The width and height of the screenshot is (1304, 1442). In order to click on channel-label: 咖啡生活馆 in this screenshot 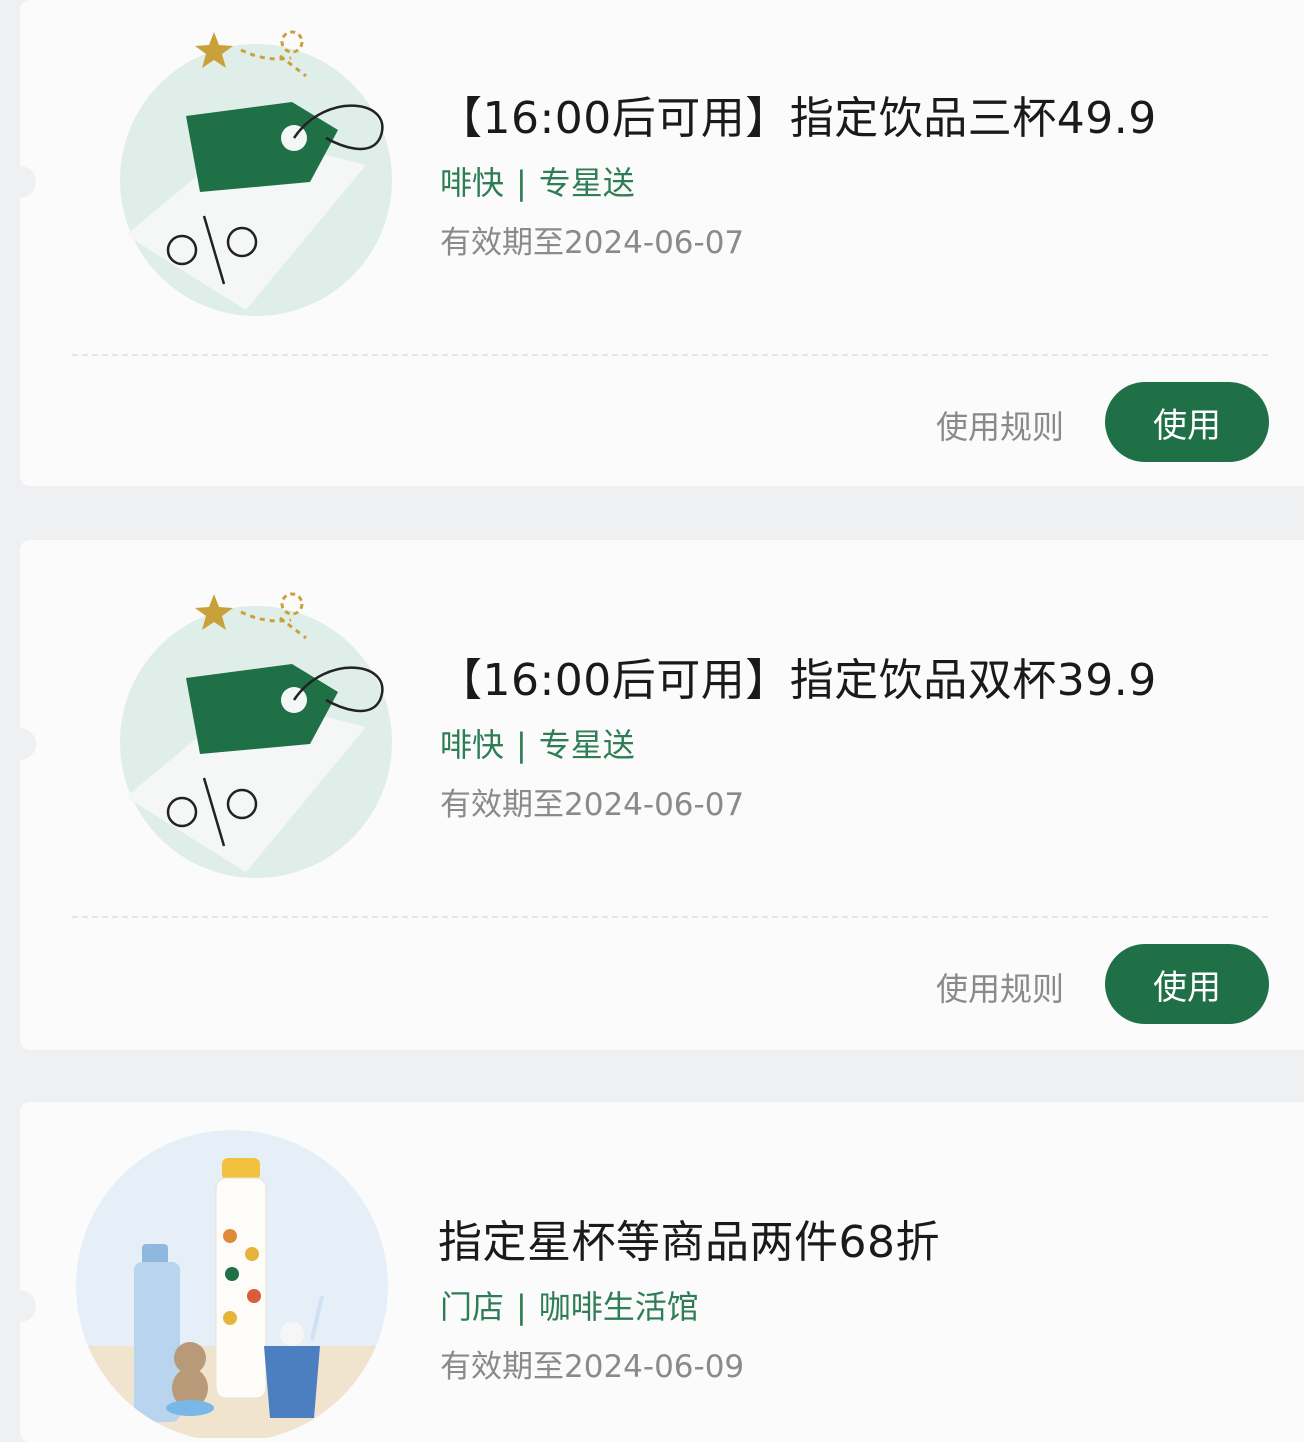, I will do `click(618, 1307)`.